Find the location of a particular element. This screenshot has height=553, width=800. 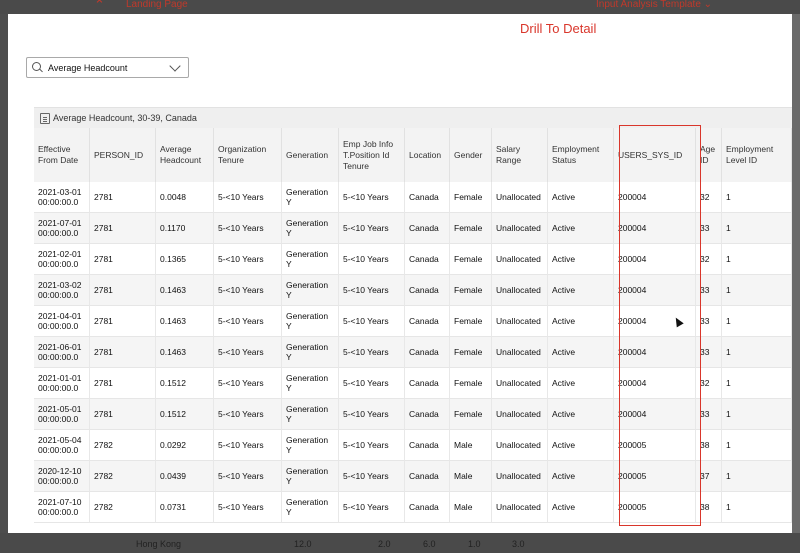

template-selector: Input Analysis Template ⌄ is located at coordinates (654, 5).